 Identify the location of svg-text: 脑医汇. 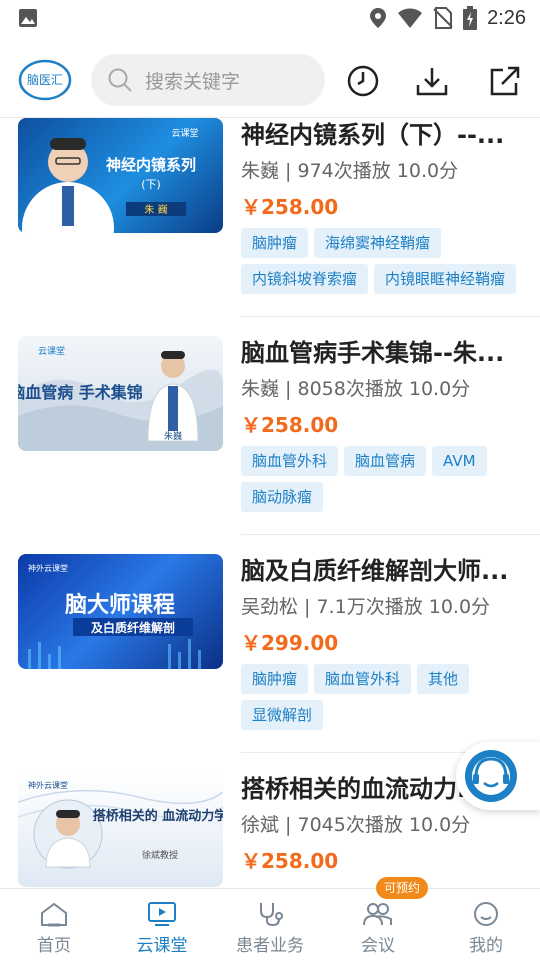
(45, 80).